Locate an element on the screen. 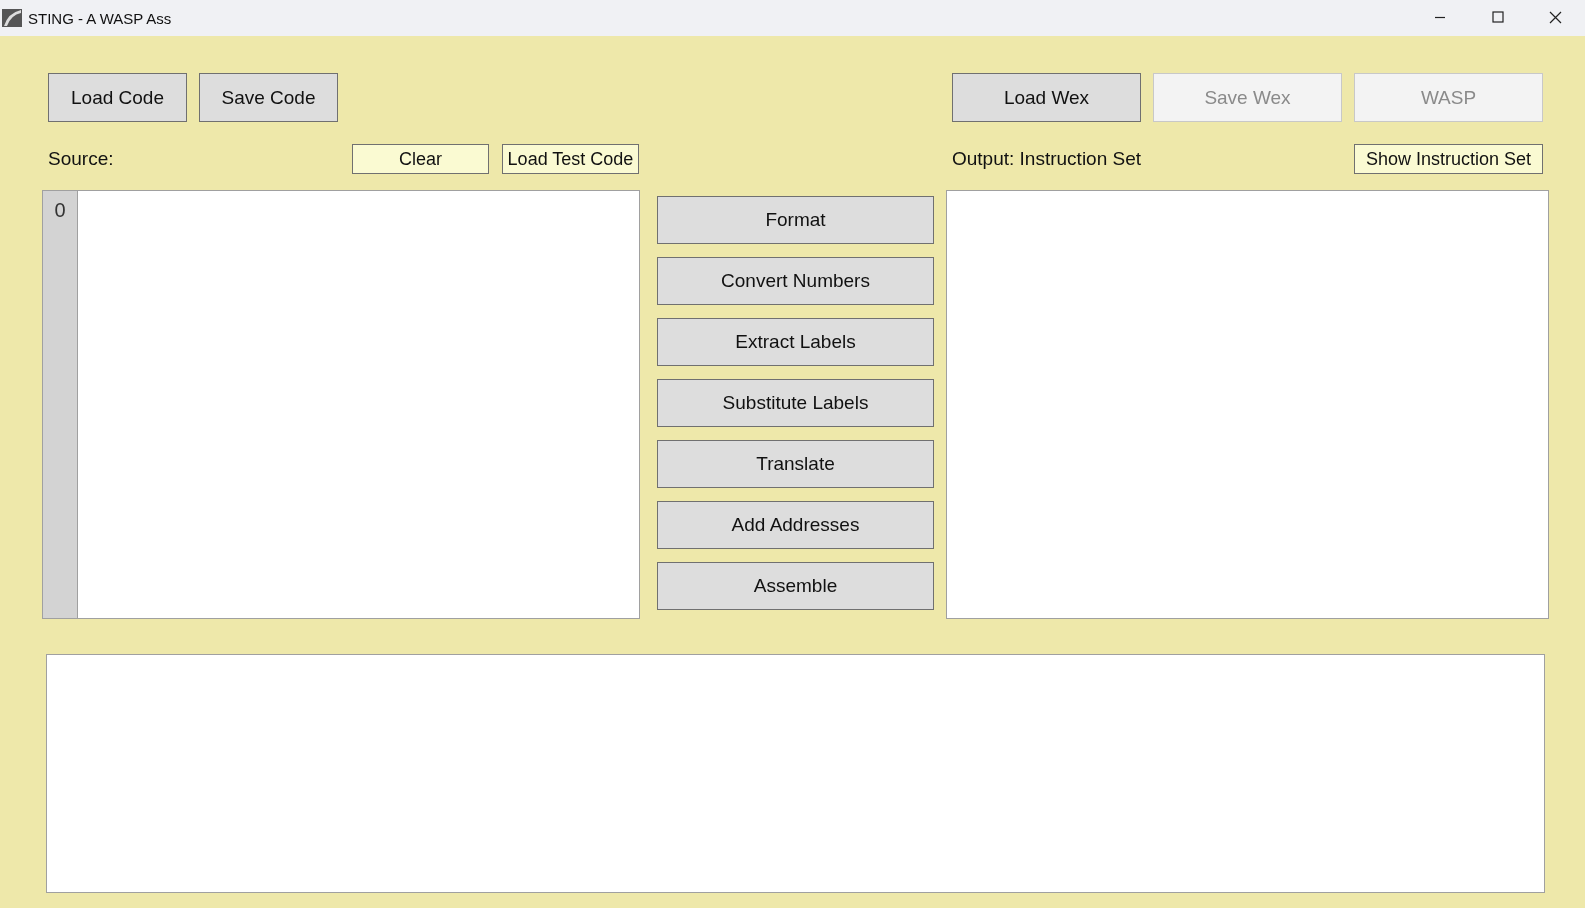 The image size is (1585, 908). app-icon is located at coordinates (12, 18).